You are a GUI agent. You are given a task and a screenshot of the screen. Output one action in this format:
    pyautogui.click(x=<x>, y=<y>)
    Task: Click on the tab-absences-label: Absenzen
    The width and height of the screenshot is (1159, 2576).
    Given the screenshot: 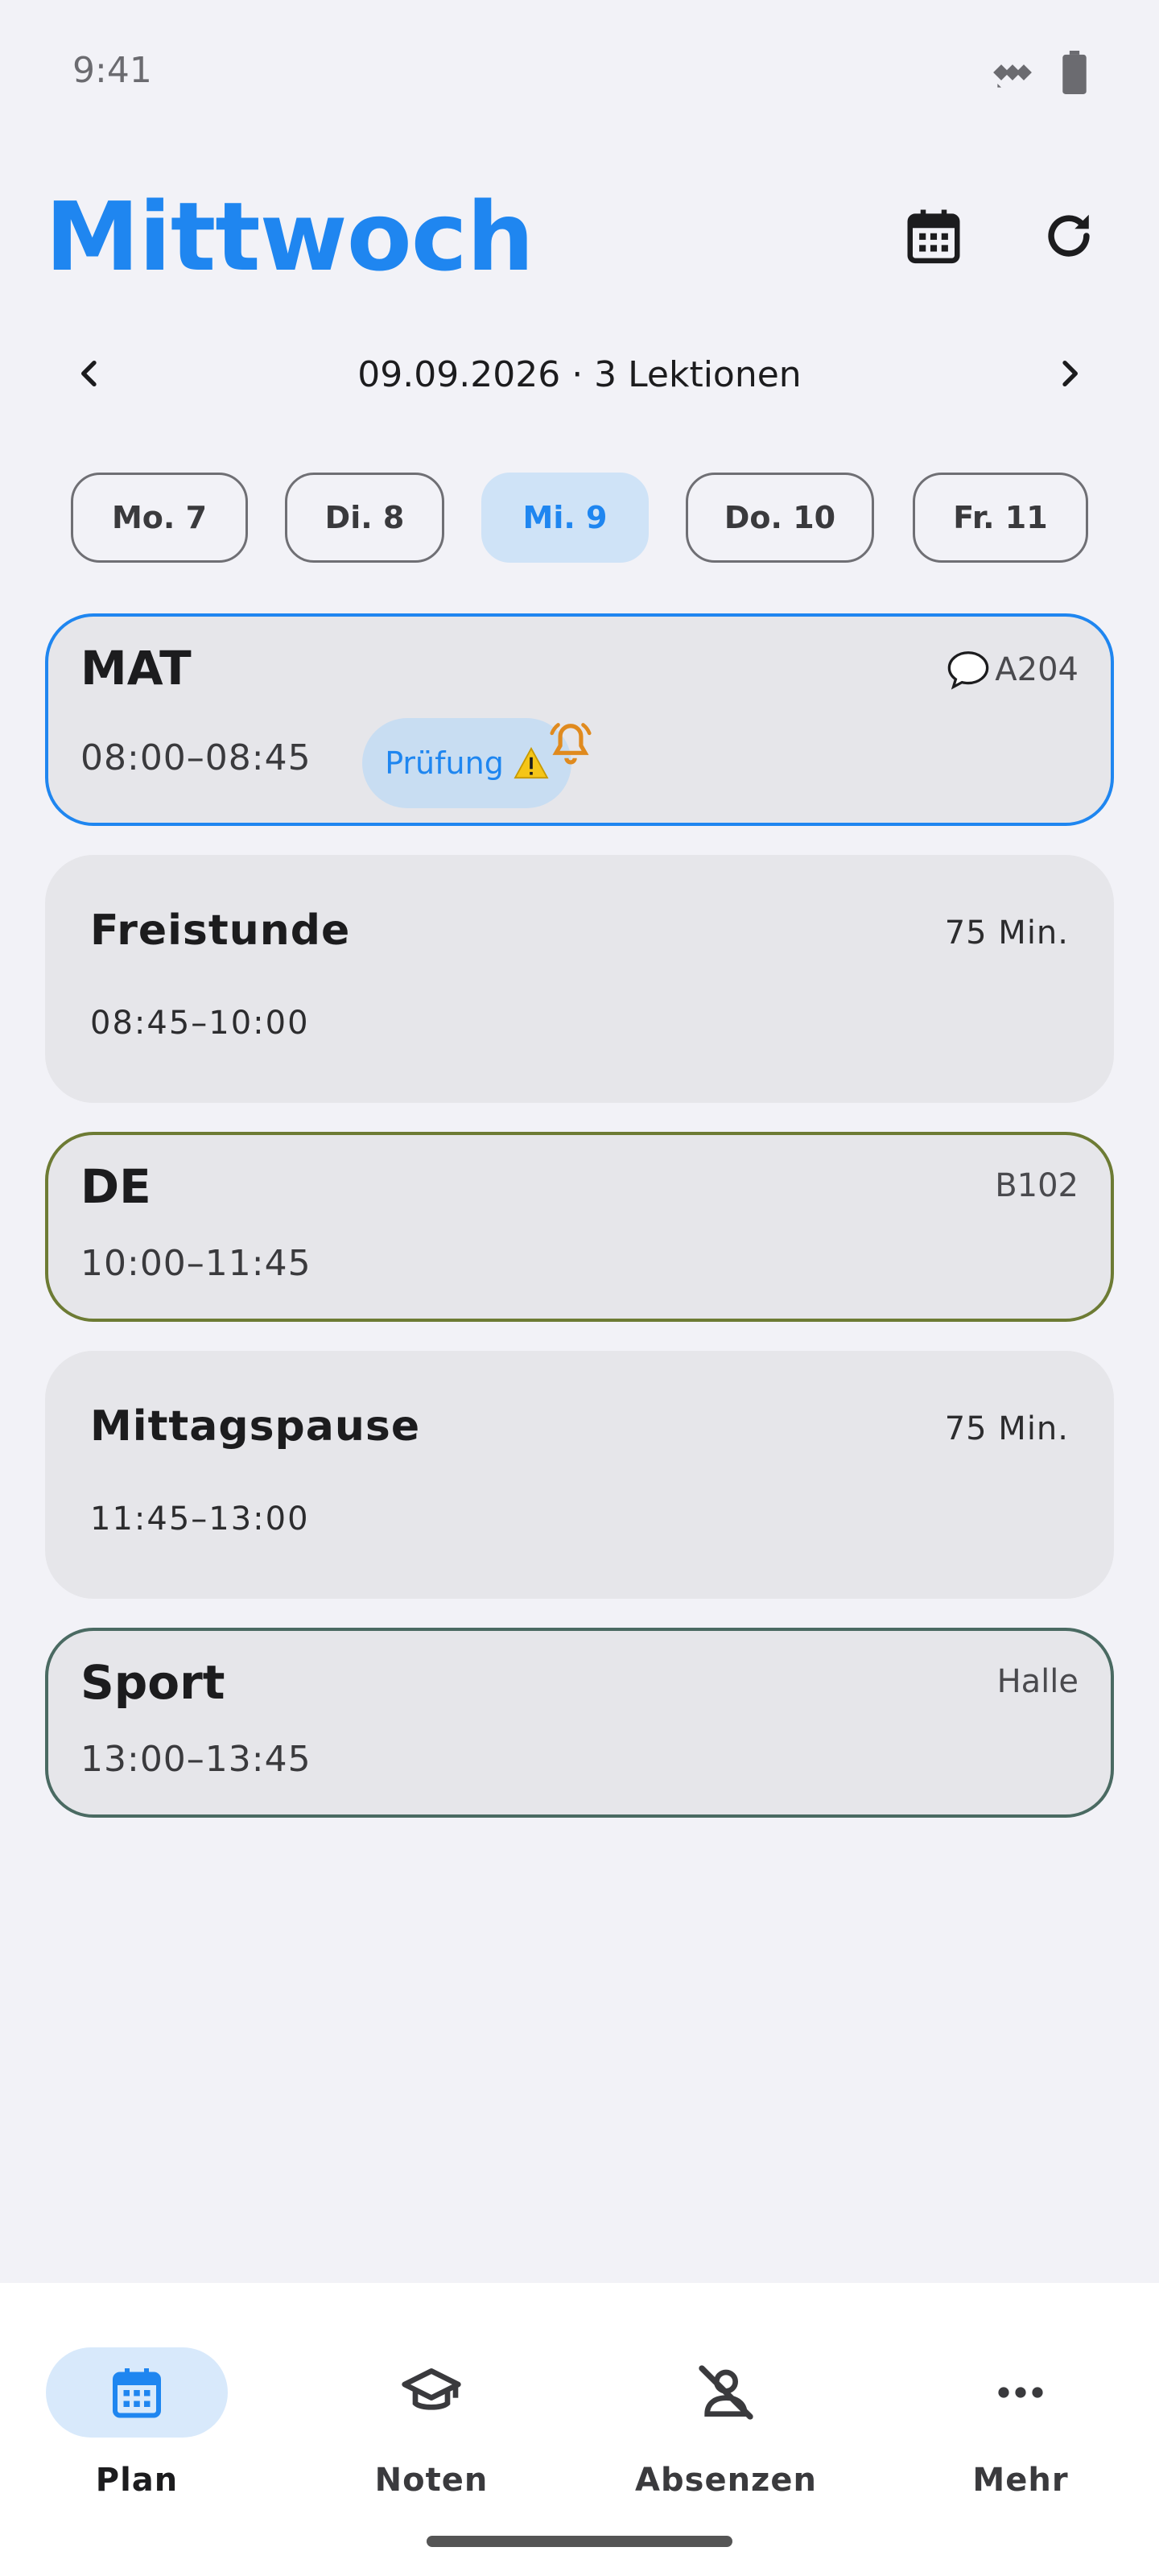 What is the action you would take?
    pyautogui.click(x=726, y=2480)
    